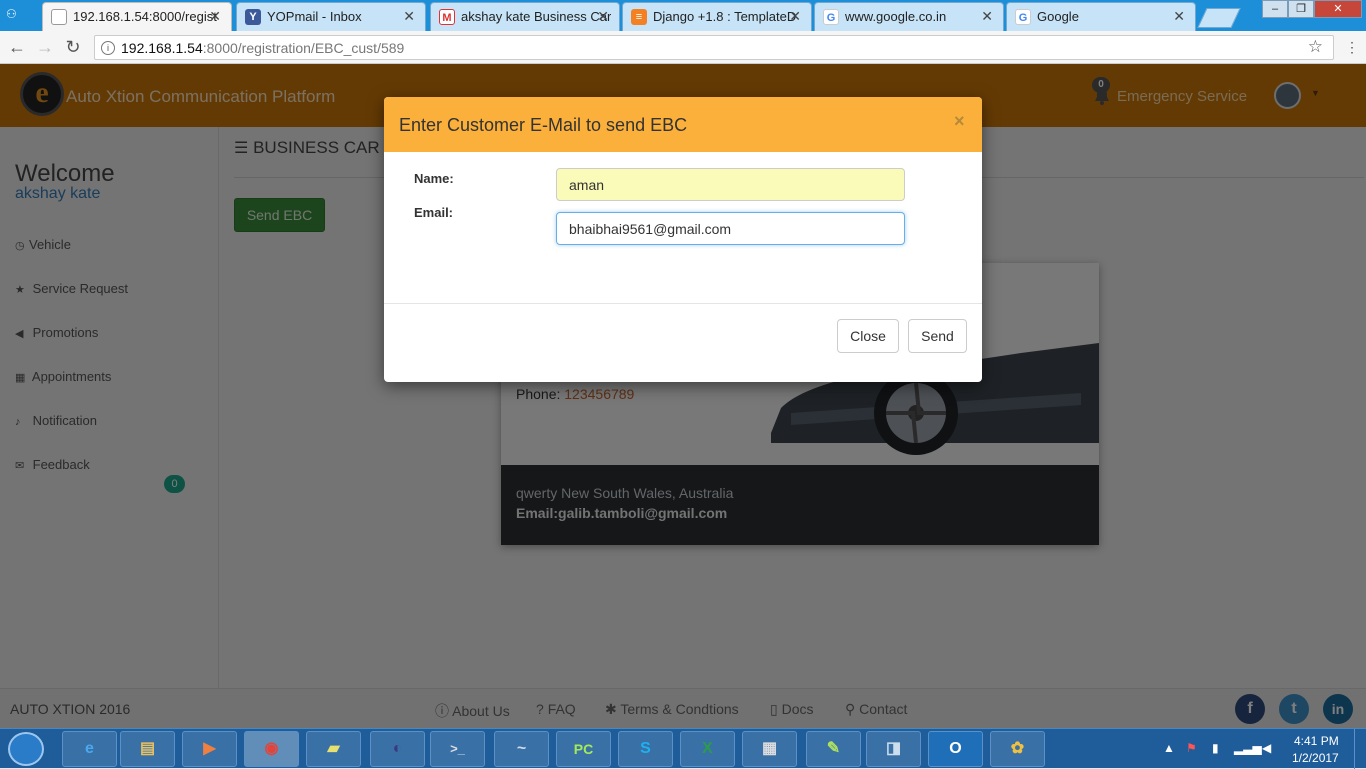  Describe the element at coordinates (314, 16) in the screenshot. I see `tab-title: YOPmail - Inbox` at that location.